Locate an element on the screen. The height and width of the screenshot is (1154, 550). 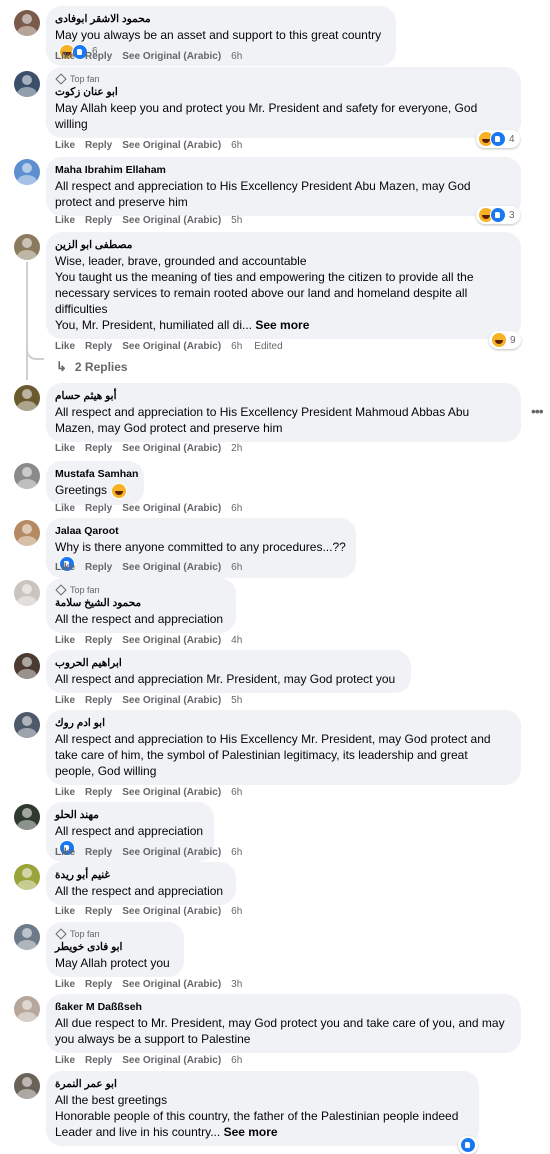
view-replies-link: ↳ 2 Replies is located at coordinates (92, 367).